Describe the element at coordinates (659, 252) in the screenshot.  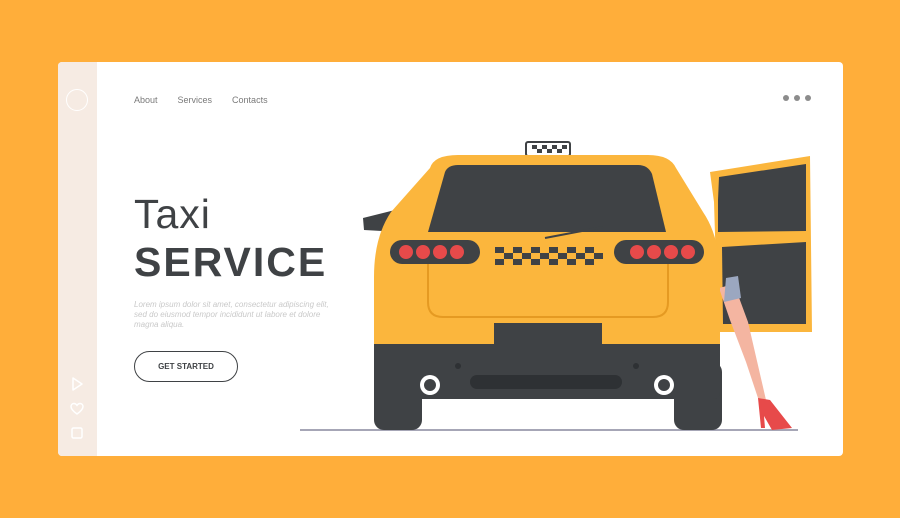
I see `right-taillight` at that location.